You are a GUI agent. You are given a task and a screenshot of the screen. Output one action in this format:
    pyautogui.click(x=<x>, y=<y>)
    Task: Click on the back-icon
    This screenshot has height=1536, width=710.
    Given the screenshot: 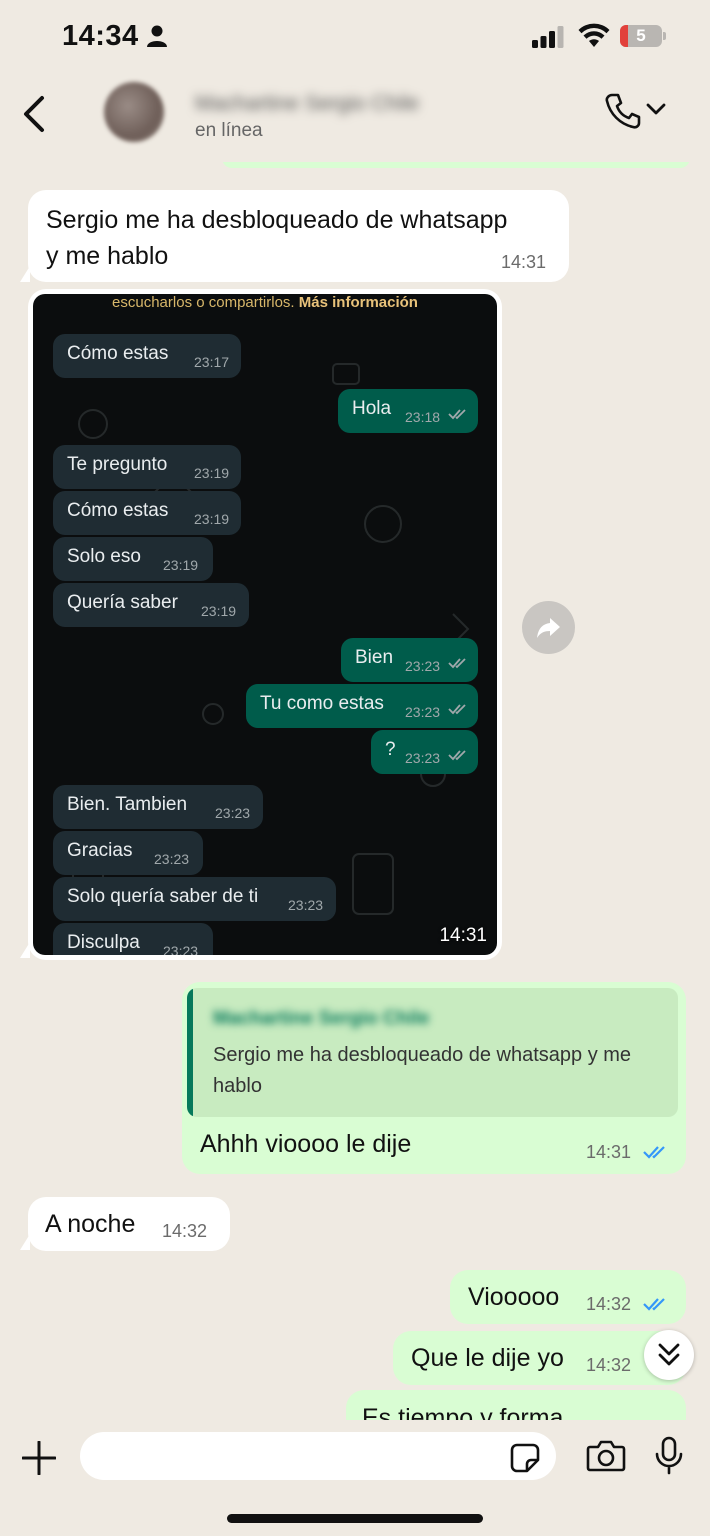 What is the action you would take?
    pyautogui.click(x=35, y=114)
    